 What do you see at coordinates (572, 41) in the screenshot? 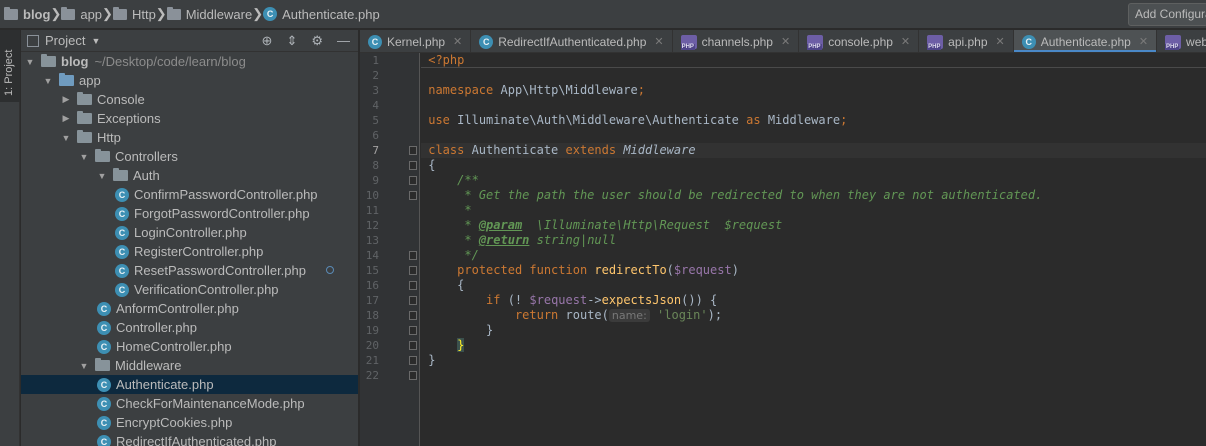
I see `editor-tab: C RedirectIfAuthenticated.php ✕` at bounding box center [572, 41].